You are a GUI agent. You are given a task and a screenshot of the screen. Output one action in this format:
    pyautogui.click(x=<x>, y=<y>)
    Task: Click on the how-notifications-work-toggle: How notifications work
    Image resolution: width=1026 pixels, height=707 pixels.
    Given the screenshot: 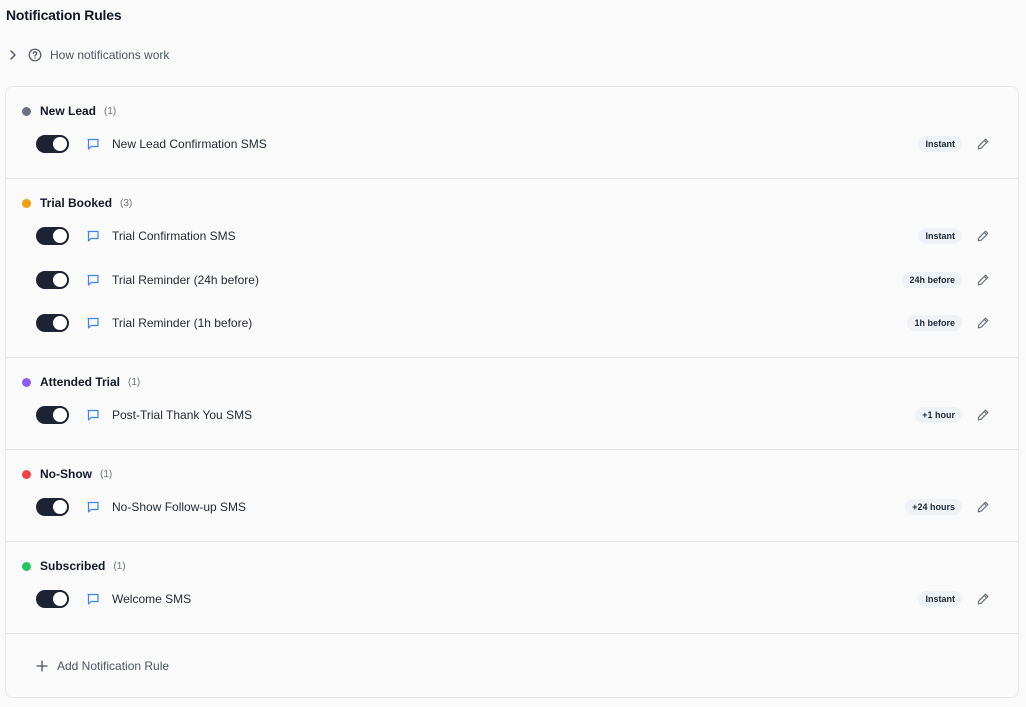 What is the action you would take?
    pyautogui.click(x=88, y=55)
    